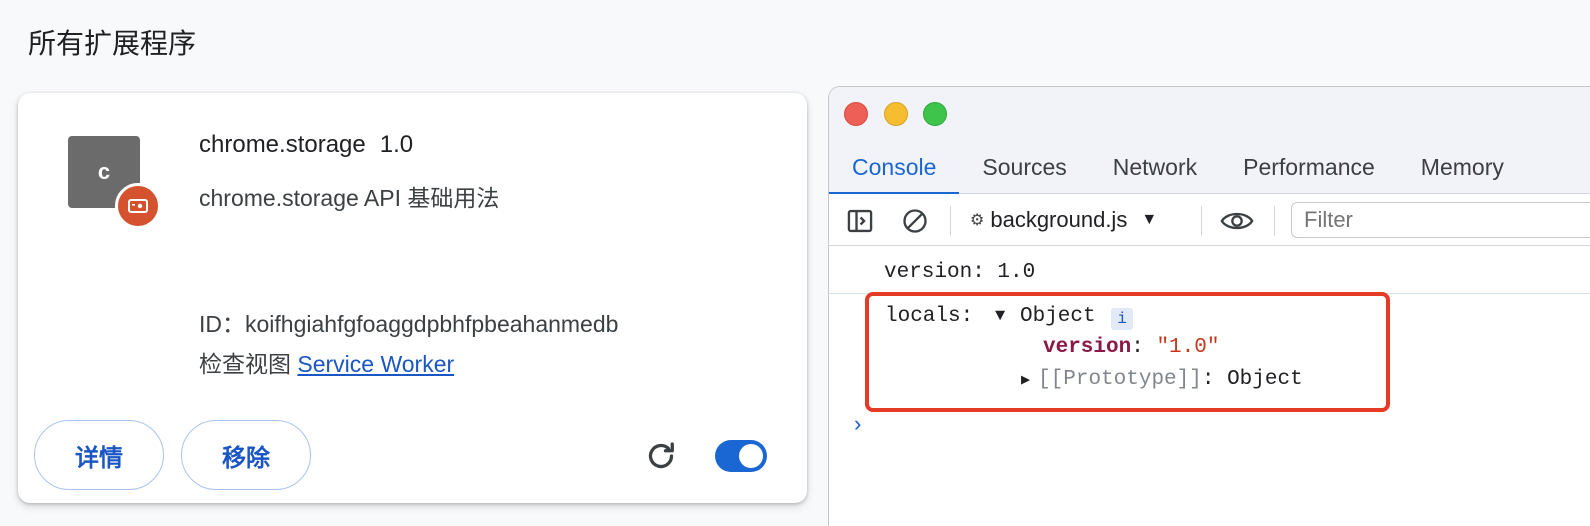  Describe the element at coordinates (396, 144) in the screenshot. I see `extension-version: 1.0` at that location.